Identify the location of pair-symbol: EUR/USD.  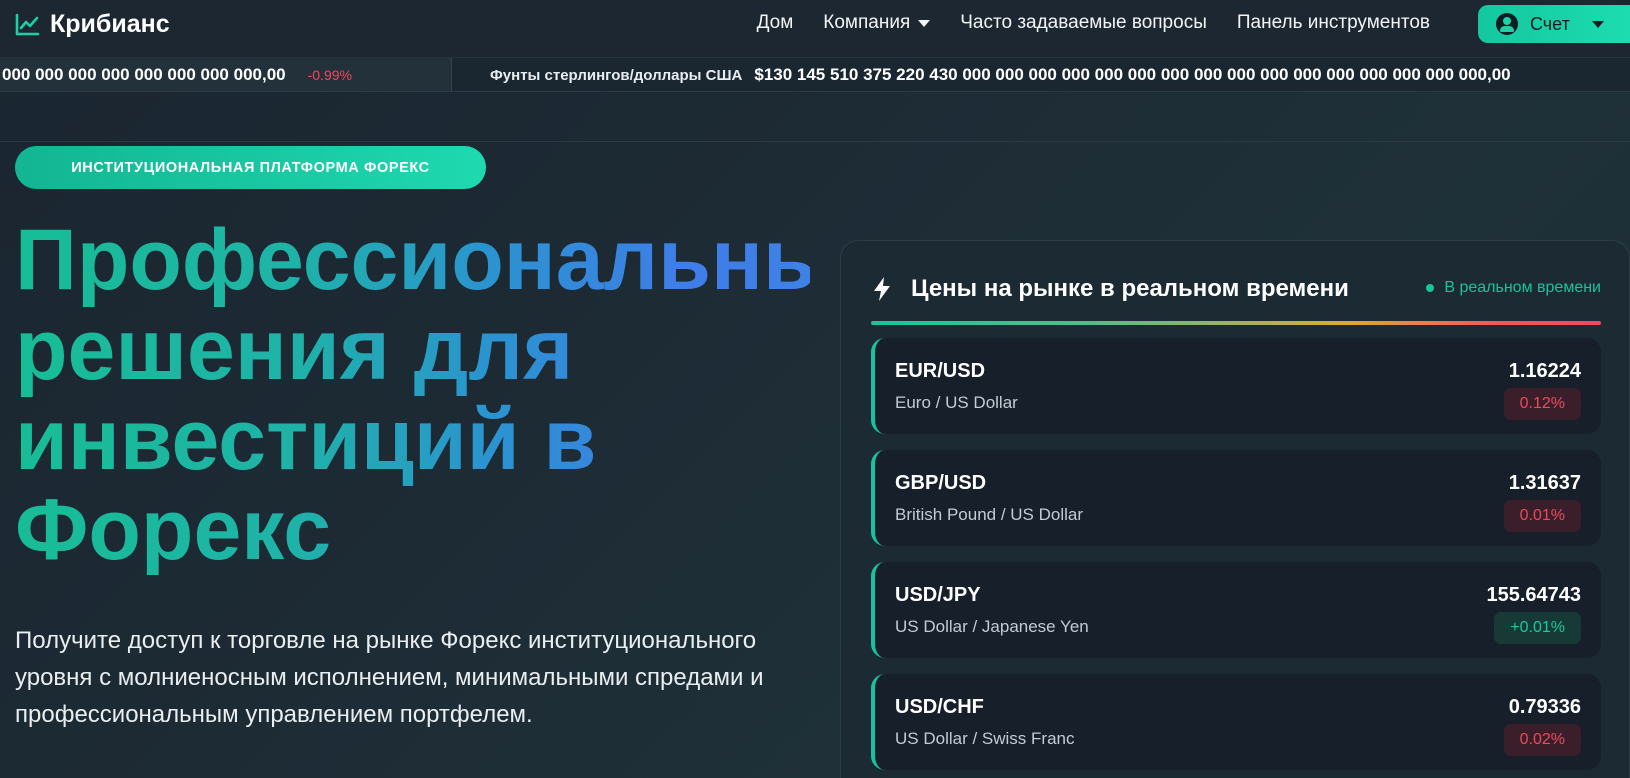
(940, 371).